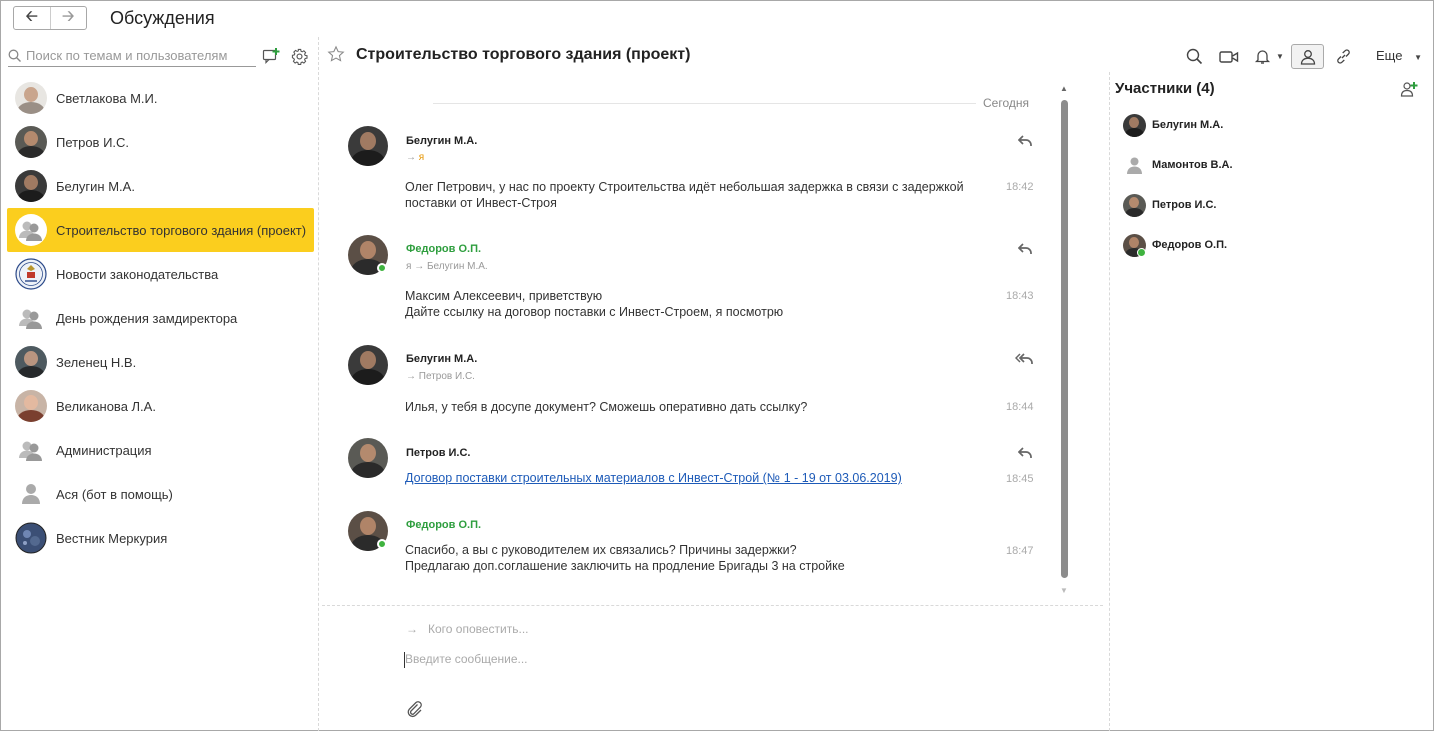 The image size is (1434, 731). Describe the element at coordinates (271, 56) in the screenshot. I see `new-discussion-button` at that location.